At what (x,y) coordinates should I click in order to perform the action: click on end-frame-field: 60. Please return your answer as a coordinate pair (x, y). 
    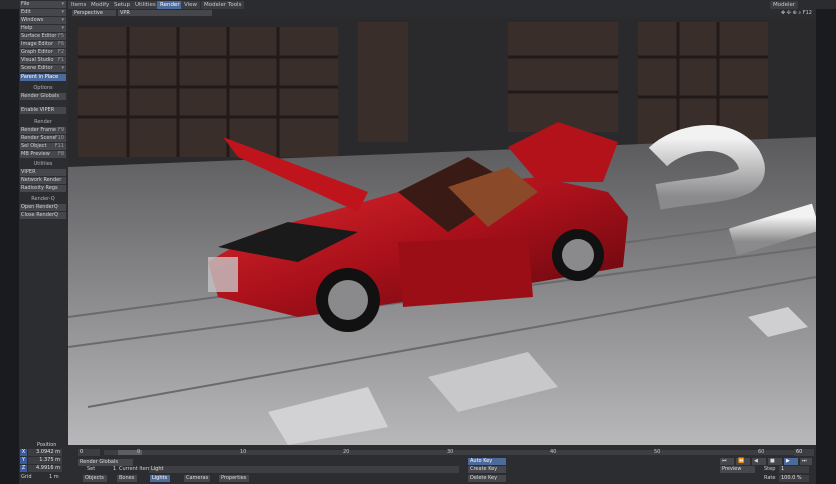
    Looking at the image, I should click on (804, 452).